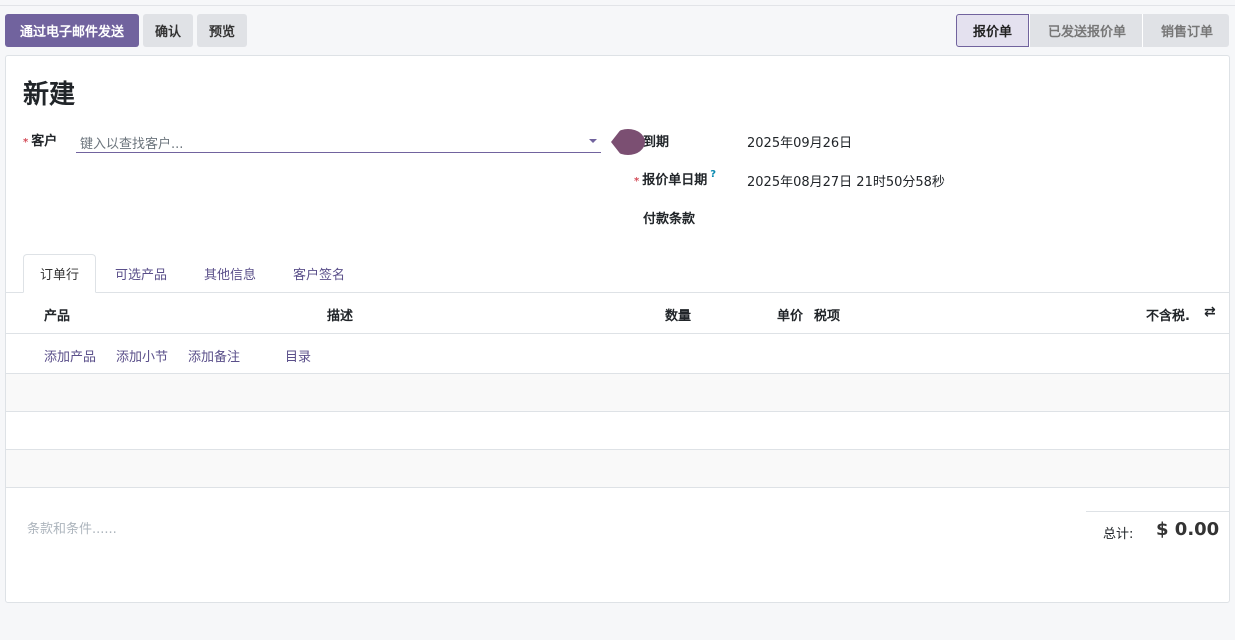 The width and height of the screenshot is (1235, 640). I want to click on status-quotation-sent: 已发送报价单, so click(1085, 30).